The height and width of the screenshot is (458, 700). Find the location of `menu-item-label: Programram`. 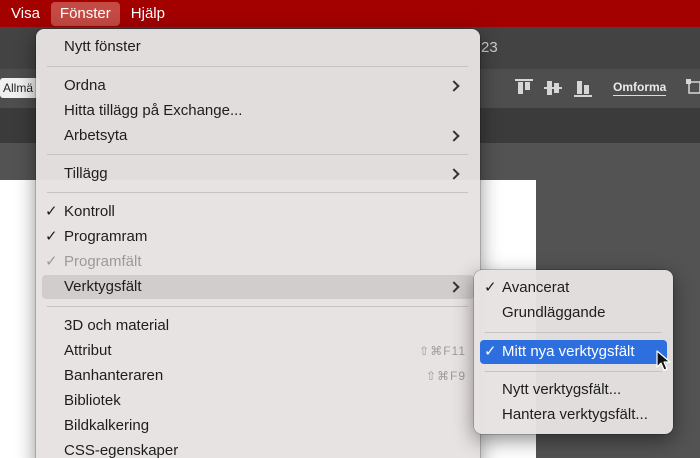

menu-item-label: Programram is located at coordinates (106, 236).